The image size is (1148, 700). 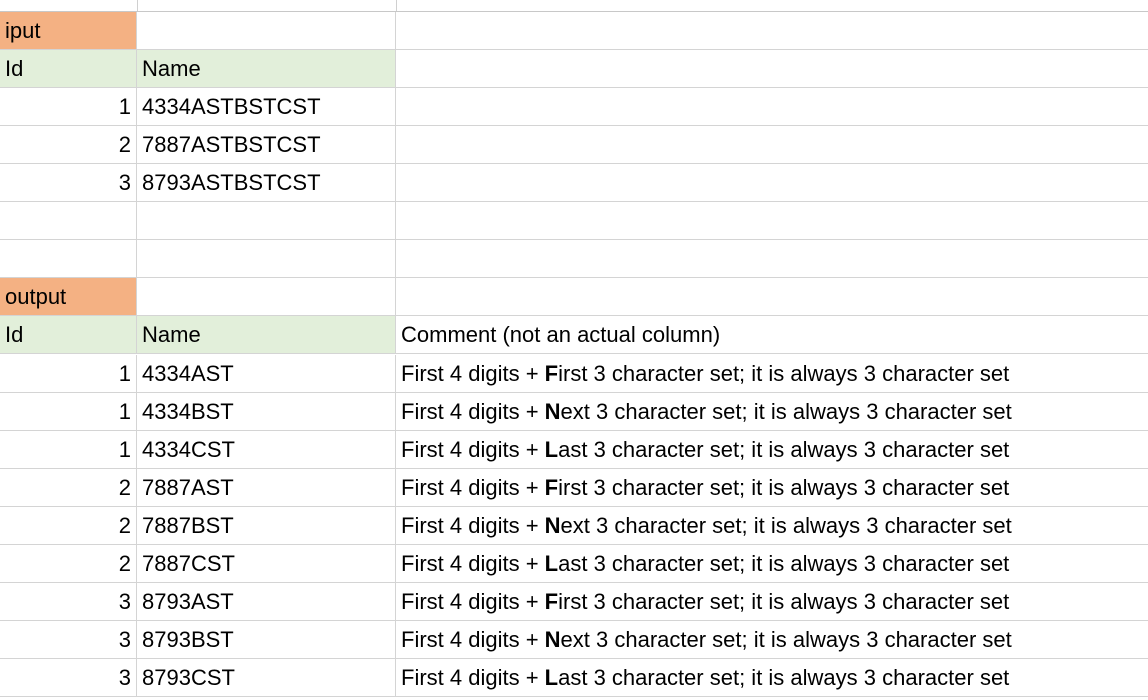 I want to click on output-name-cell: 7887CST, so click(x=266, y=564).